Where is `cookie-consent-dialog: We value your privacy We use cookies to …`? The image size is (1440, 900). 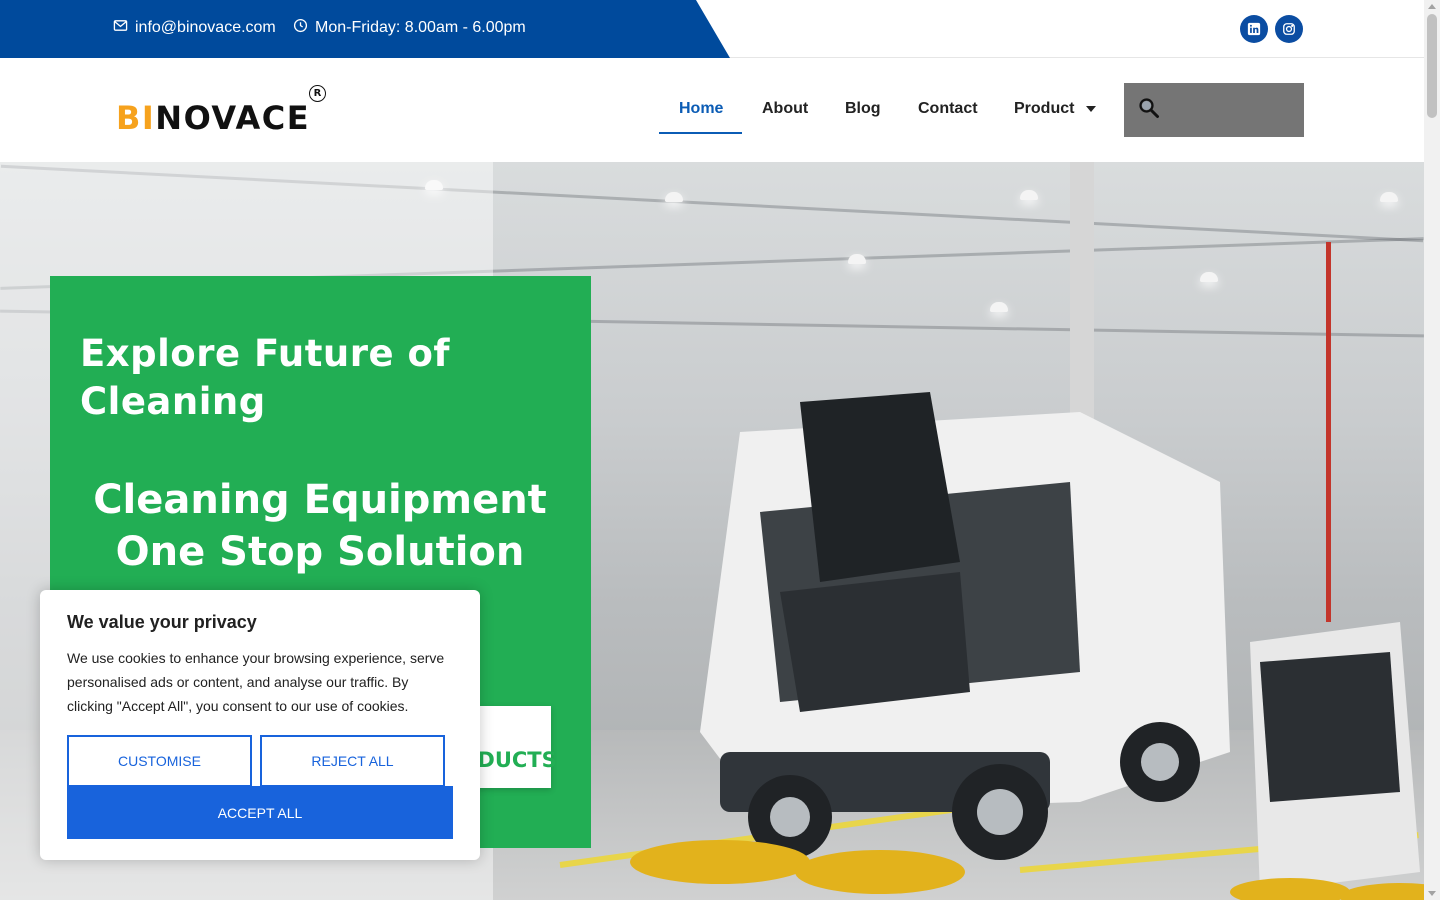
cookie-consent-dialog: We value your privacy We use cookies to … is located at coordinates (260, 725).